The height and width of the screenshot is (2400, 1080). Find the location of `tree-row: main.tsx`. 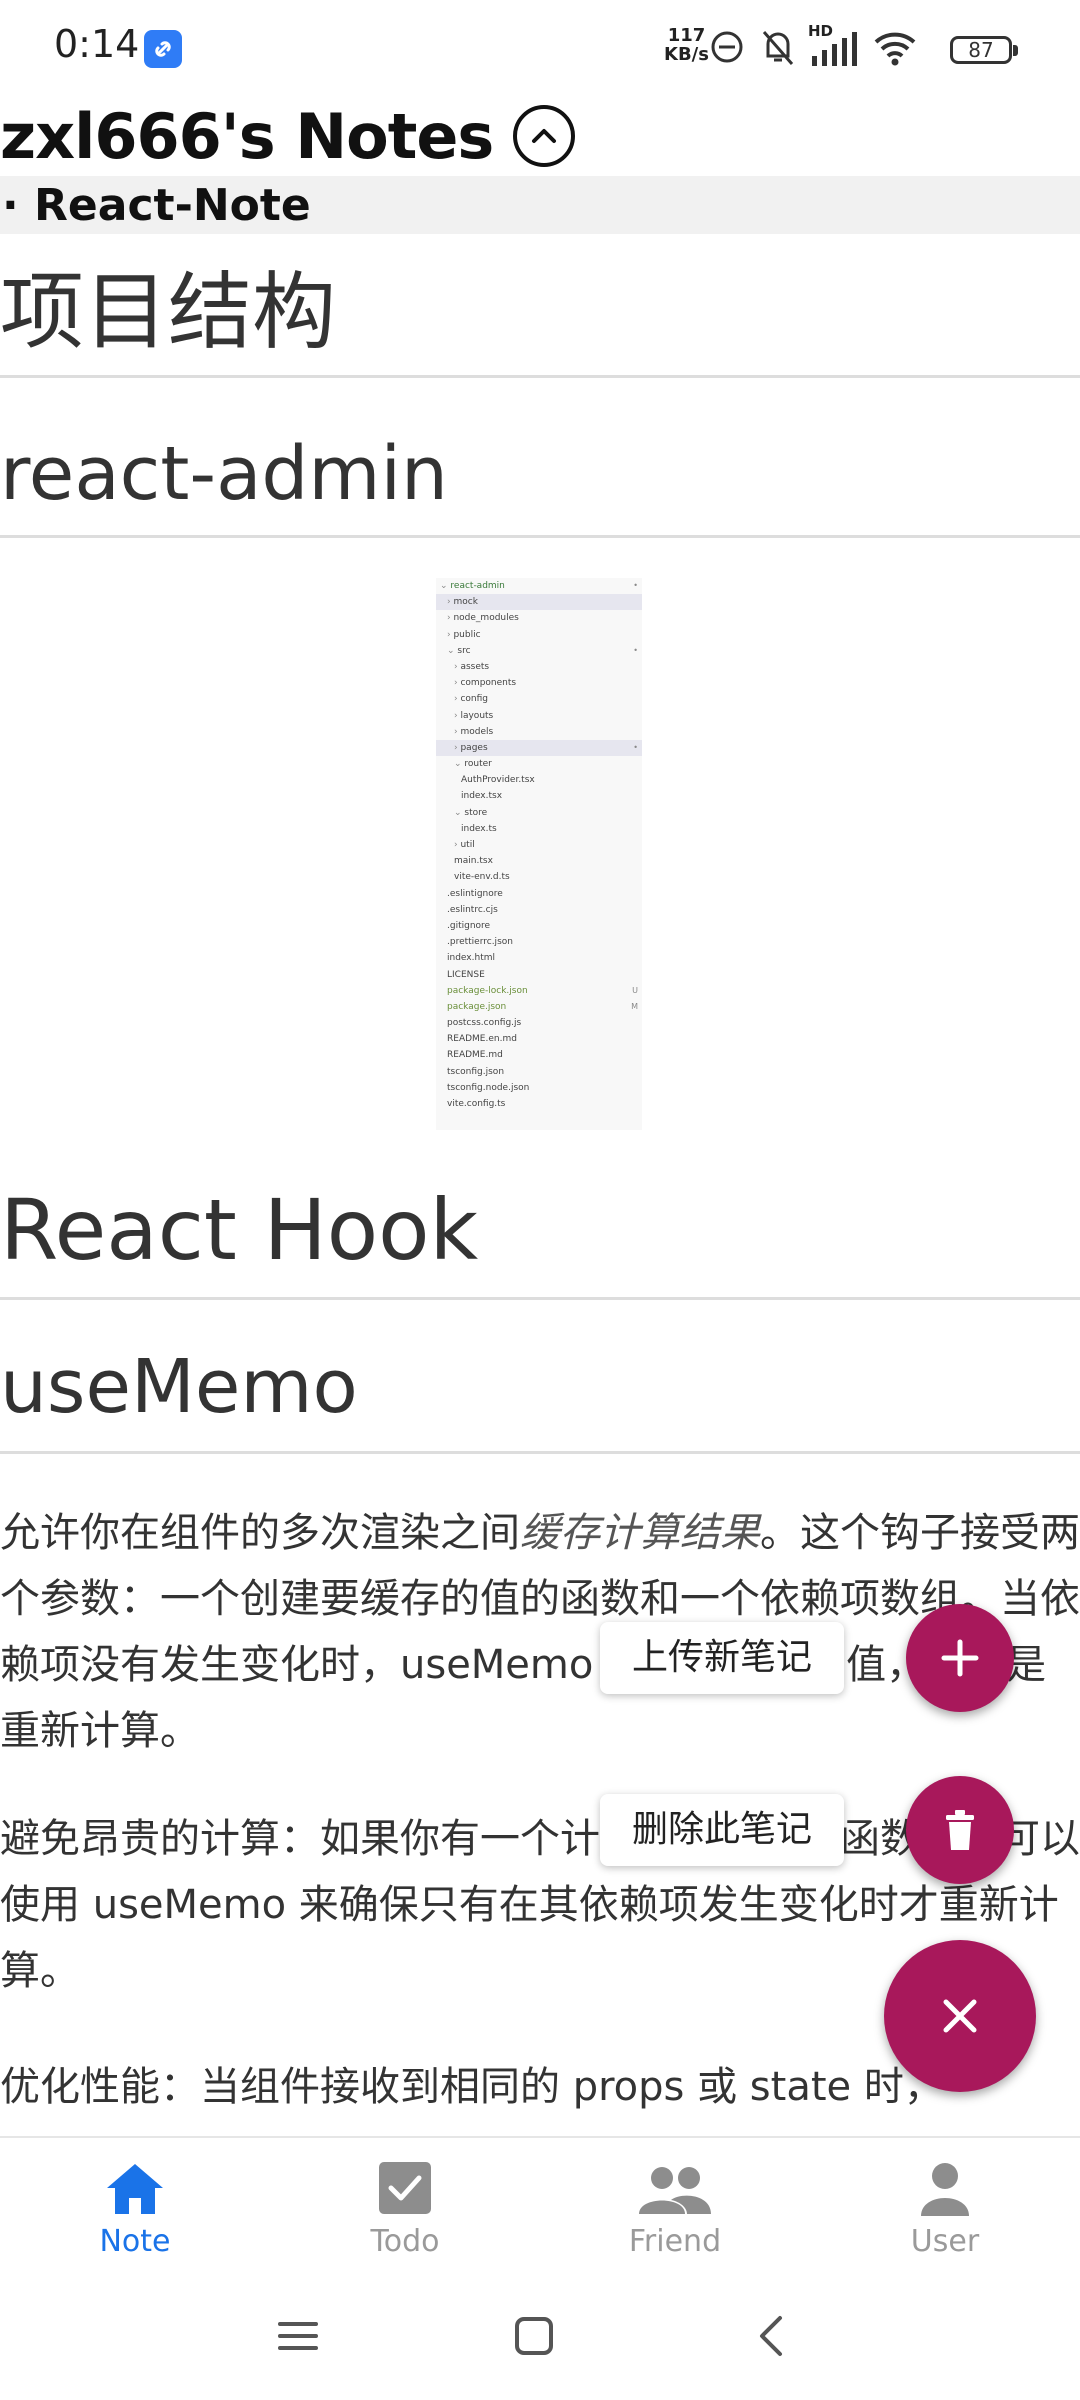

tree-row: main.tsx is located at coordinates (539, 861).